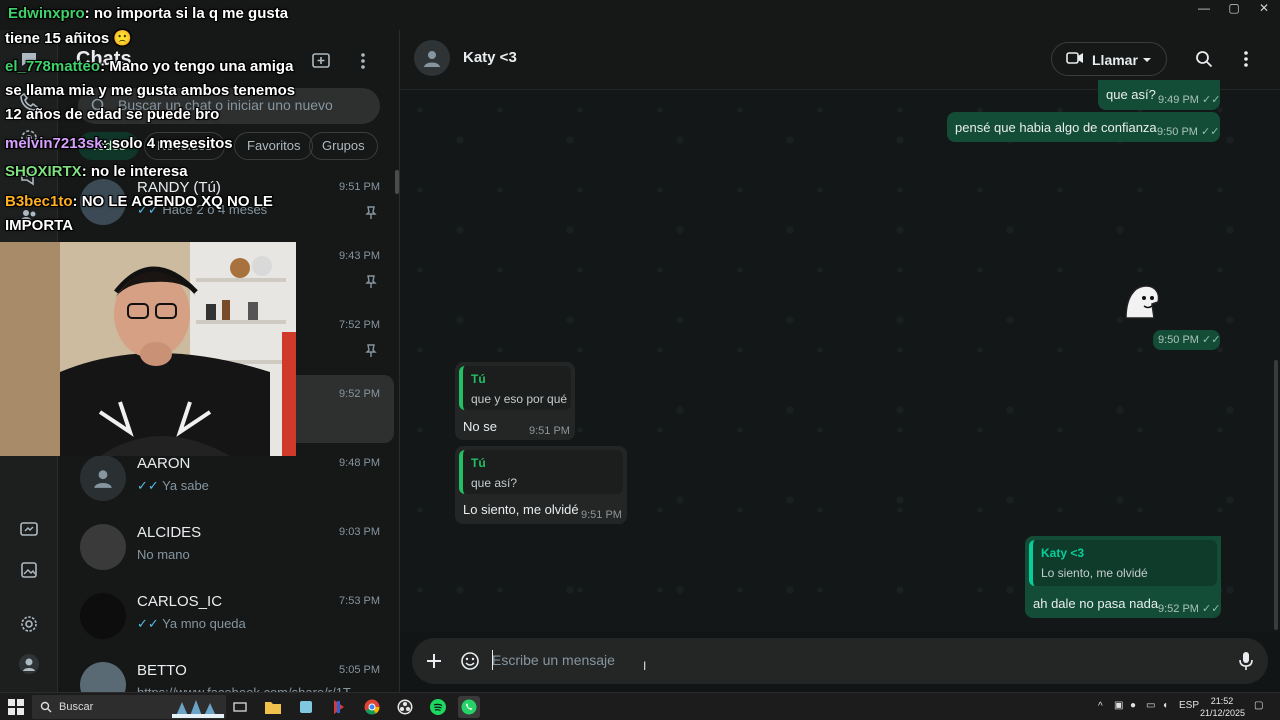  Describe the element at coordinates (1148, 58) in the screenshot. I see `chevron-down-icon` at that location.